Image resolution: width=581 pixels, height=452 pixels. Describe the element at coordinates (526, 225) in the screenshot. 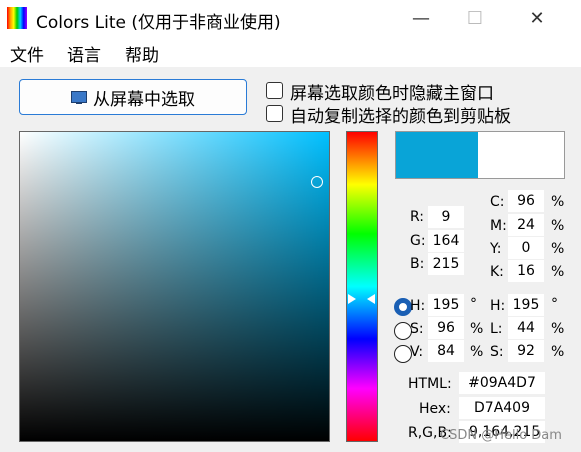

I see `m-field: 24` at that location.